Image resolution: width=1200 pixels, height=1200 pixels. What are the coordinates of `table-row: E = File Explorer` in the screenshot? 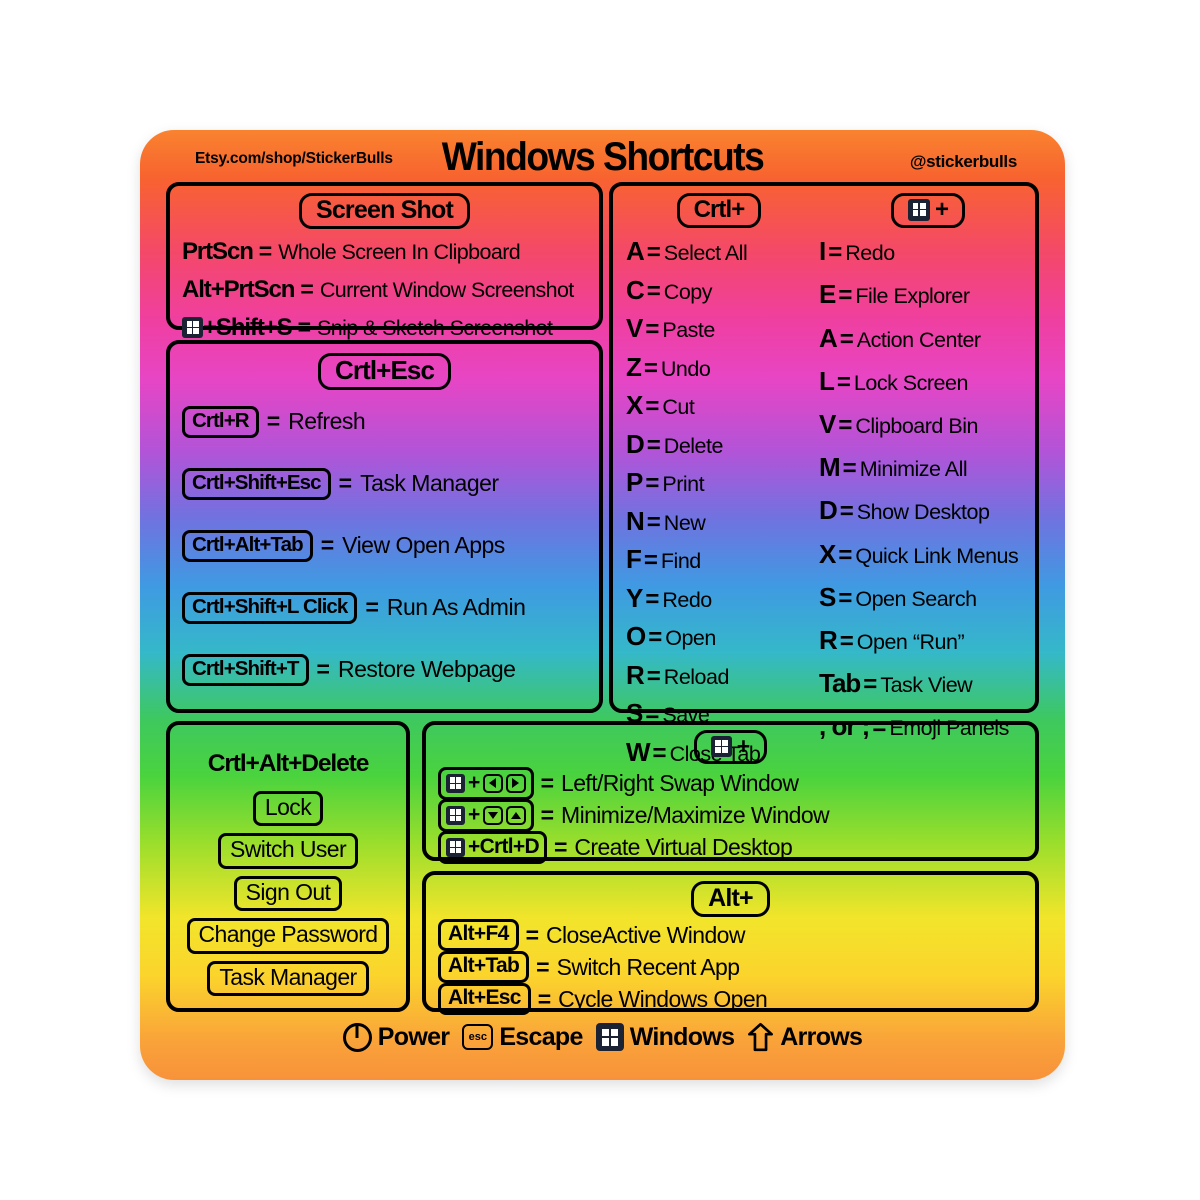 It's located at (928, 294).